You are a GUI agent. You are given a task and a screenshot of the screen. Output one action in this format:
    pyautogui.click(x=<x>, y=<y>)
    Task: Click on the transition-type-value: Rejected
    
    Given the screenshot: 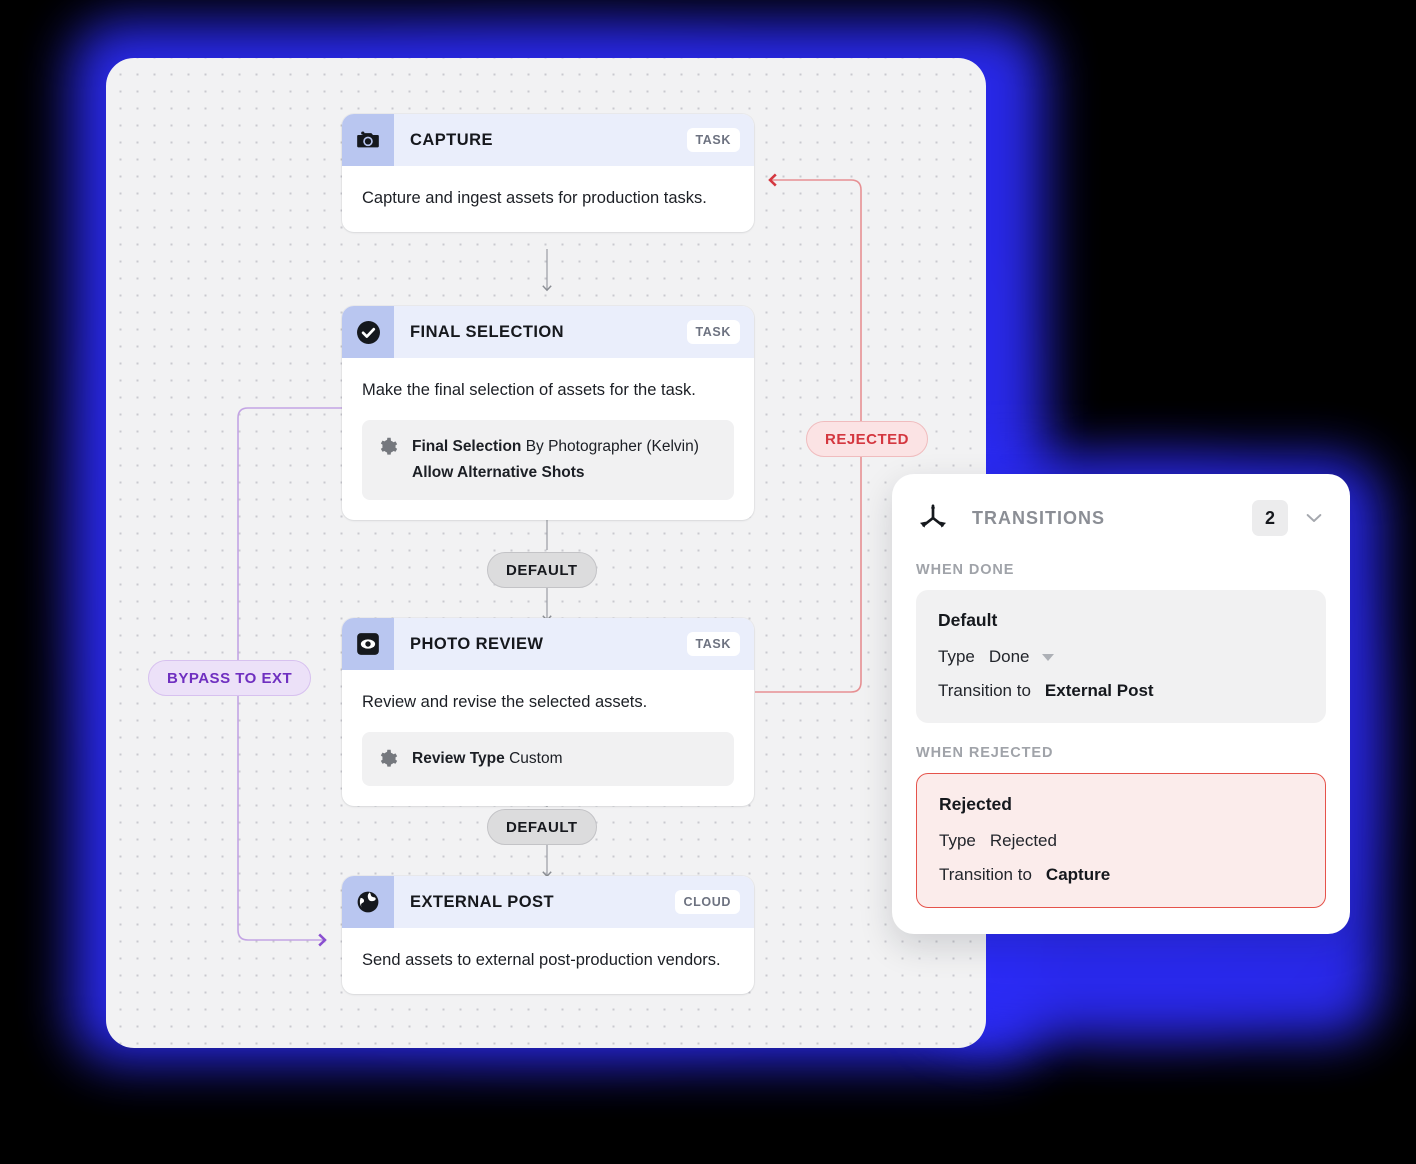 What is the action you would take?
    pyautogui.click(x=1023, y=840)
    